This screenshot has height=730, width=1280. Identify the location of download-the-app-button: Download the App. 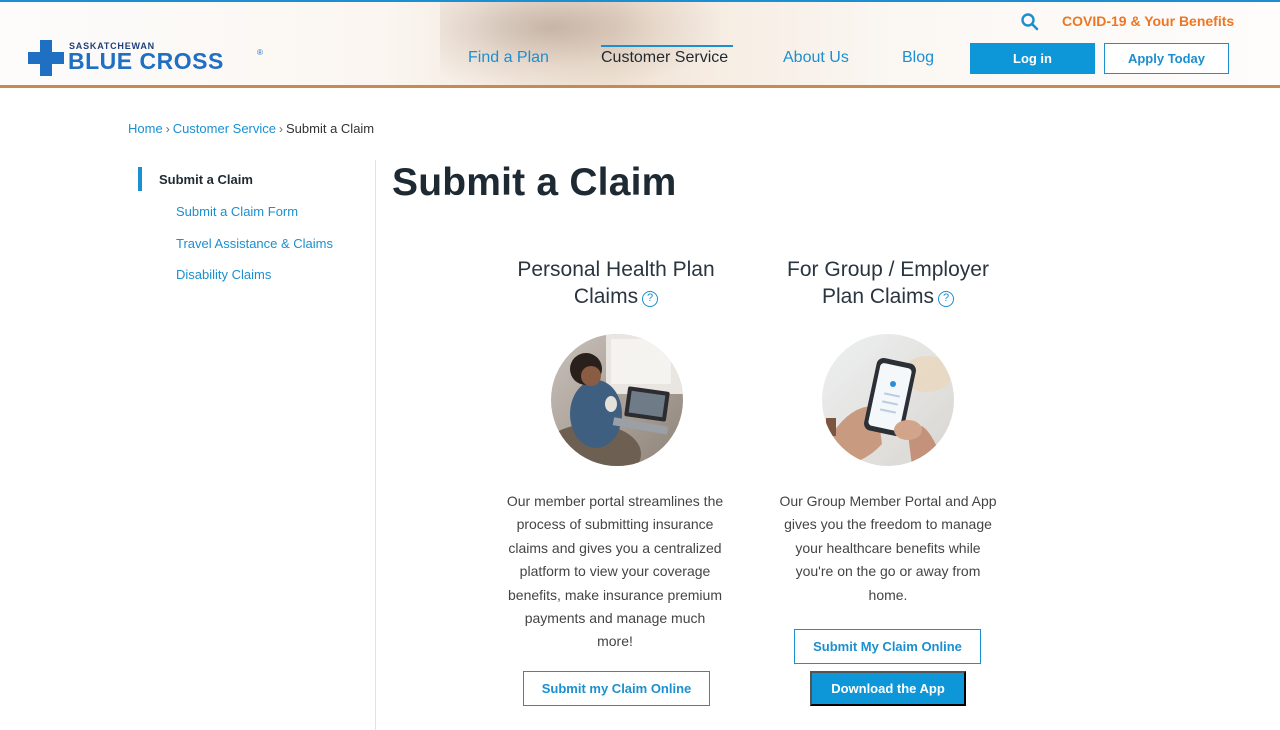
(888, 688).